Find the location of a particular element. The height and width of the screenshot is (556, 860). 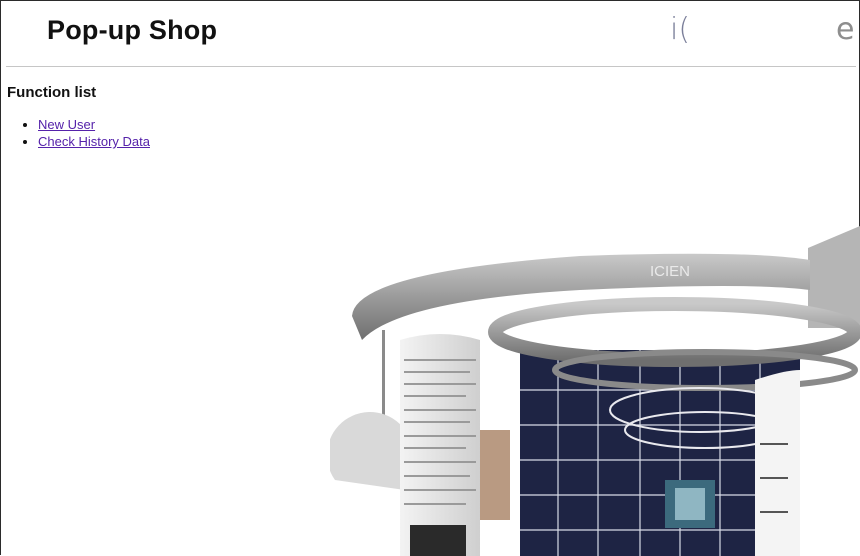

new-user-link: New User is located at coordinates (66, 124).